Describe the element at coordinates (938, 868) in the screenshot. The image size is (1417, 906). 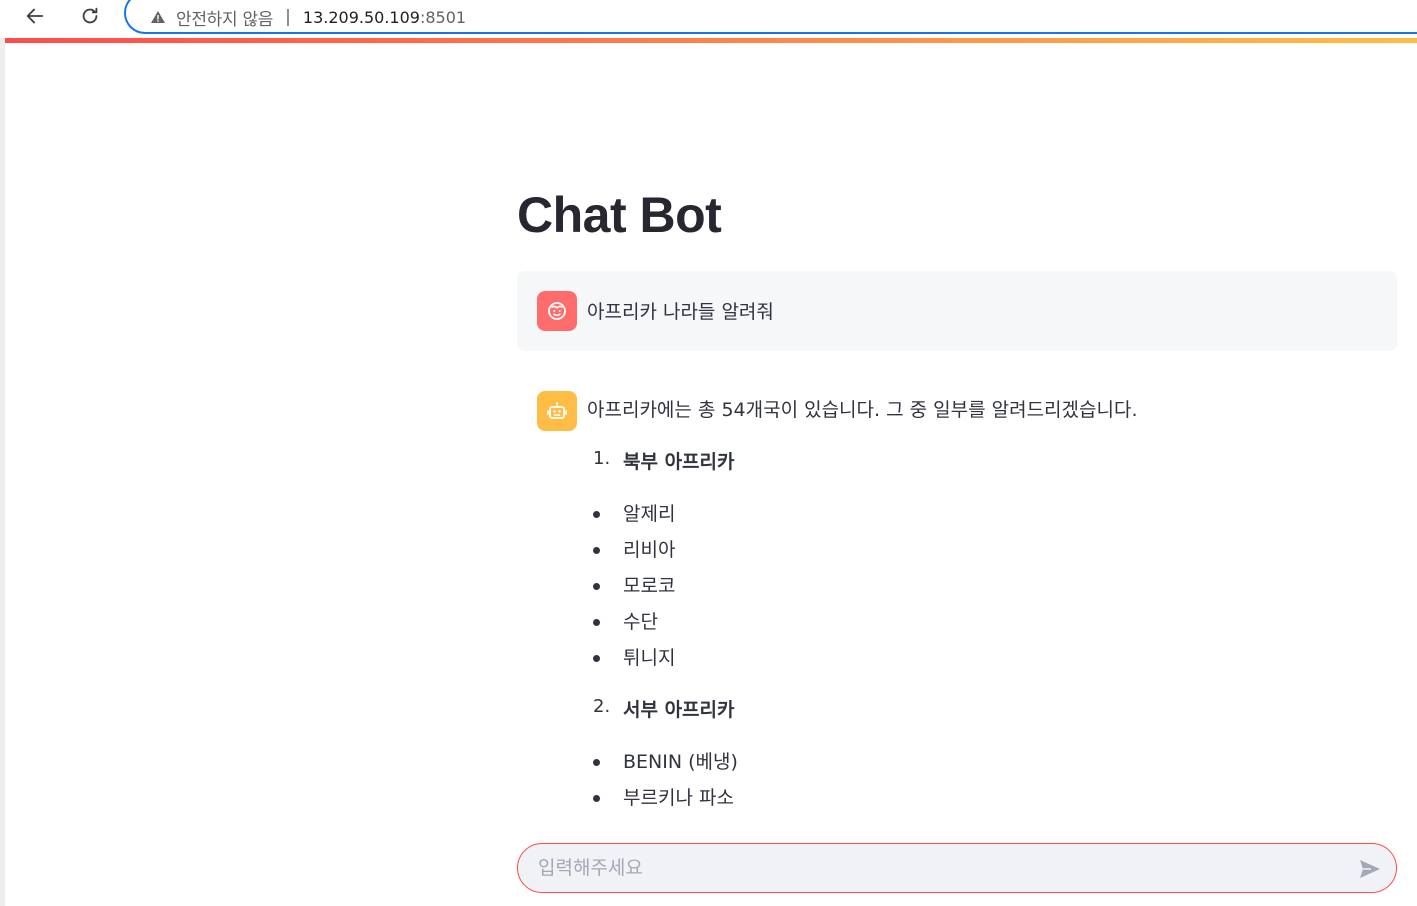
I see `chat-input` at that location.